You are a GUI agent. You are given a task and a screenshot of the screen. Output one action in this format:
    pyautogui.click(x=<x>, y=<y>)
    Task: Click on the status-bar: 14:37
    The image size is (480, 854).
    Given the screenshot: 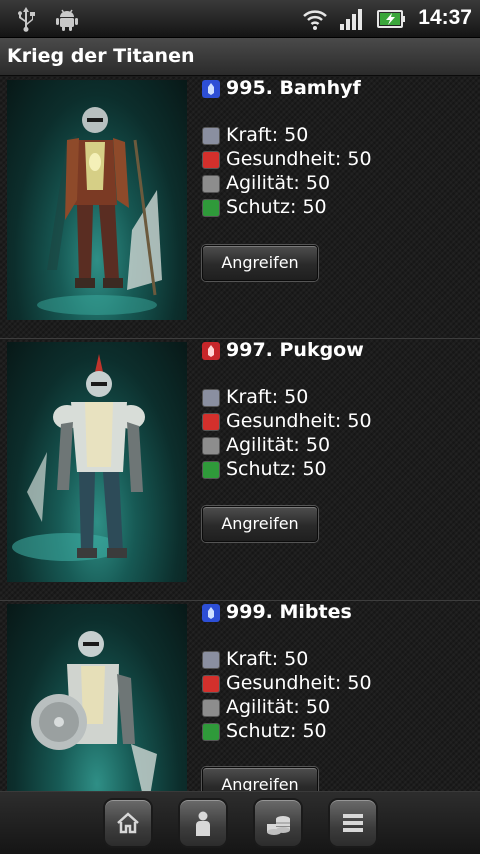 What is the action you would take?
    pyautogui.click(x=240, y=19)
    